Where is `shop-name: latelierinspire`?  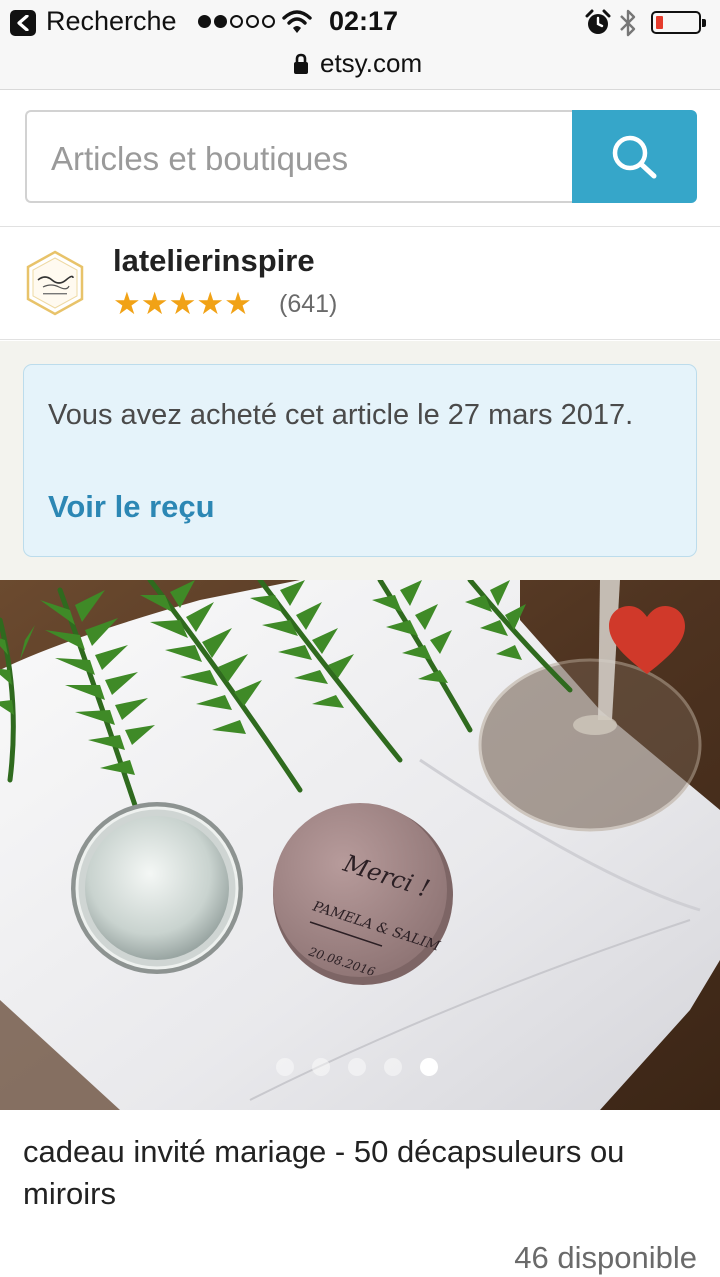
shop-name: latelierinspire is located at coordinates (214, 261).